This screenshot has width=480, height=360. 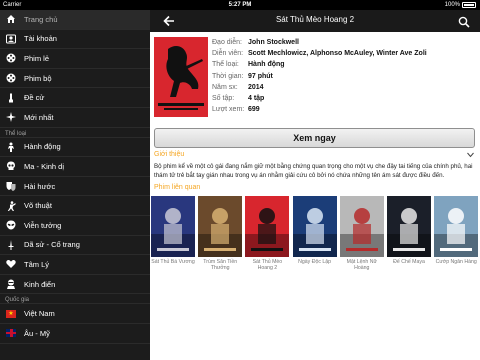 I want to click on duration-label: Thời gian:, so click(x=228, y=76).